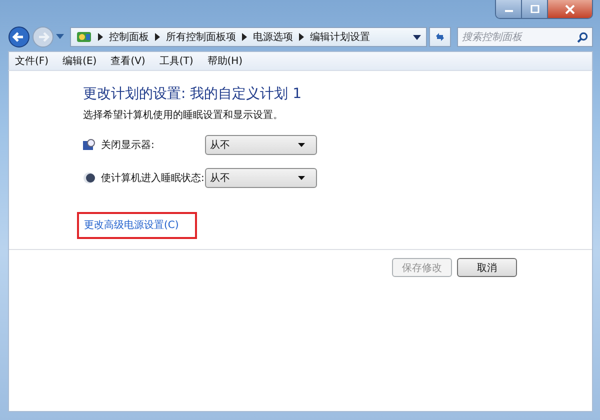 This screenshot has height=420, width=600. What do you see at coordinates (79, 61) in the screenshot?
I see `menu-item: 编辑(E)` at bounding box center [79, 61].